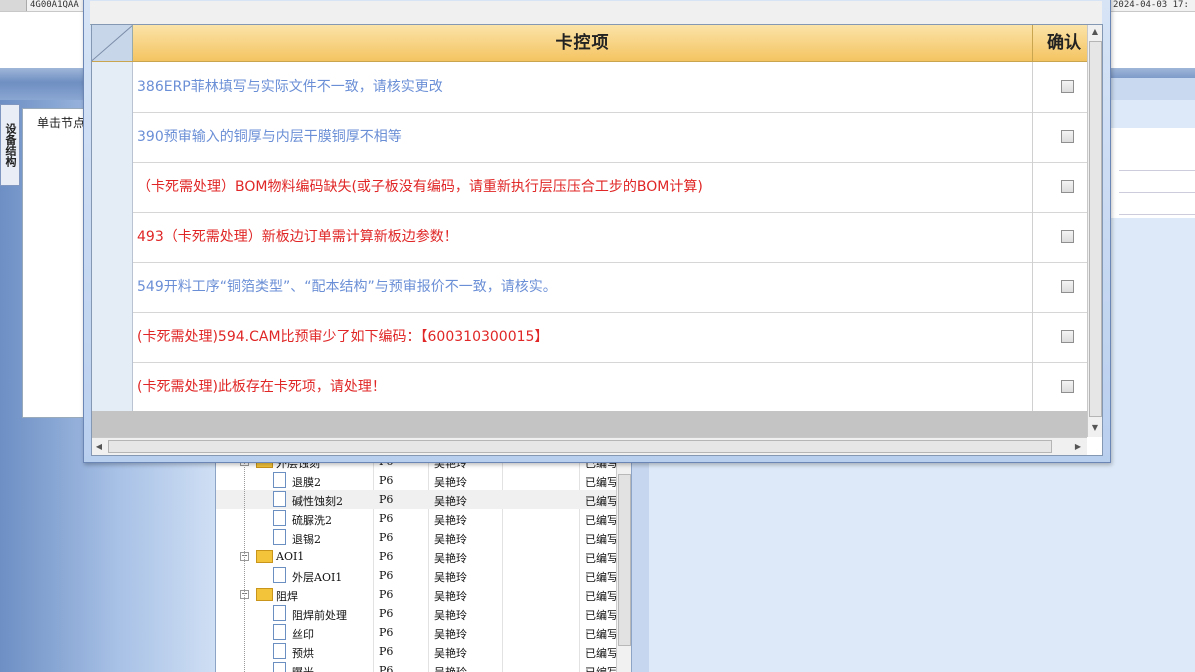 This screenshot has height=672, width=1195. Describe the element at coordinates (424, 651) in the screenshot. I see `tree-row: 预烘 P6 吴艳玲 已编写` at that location.